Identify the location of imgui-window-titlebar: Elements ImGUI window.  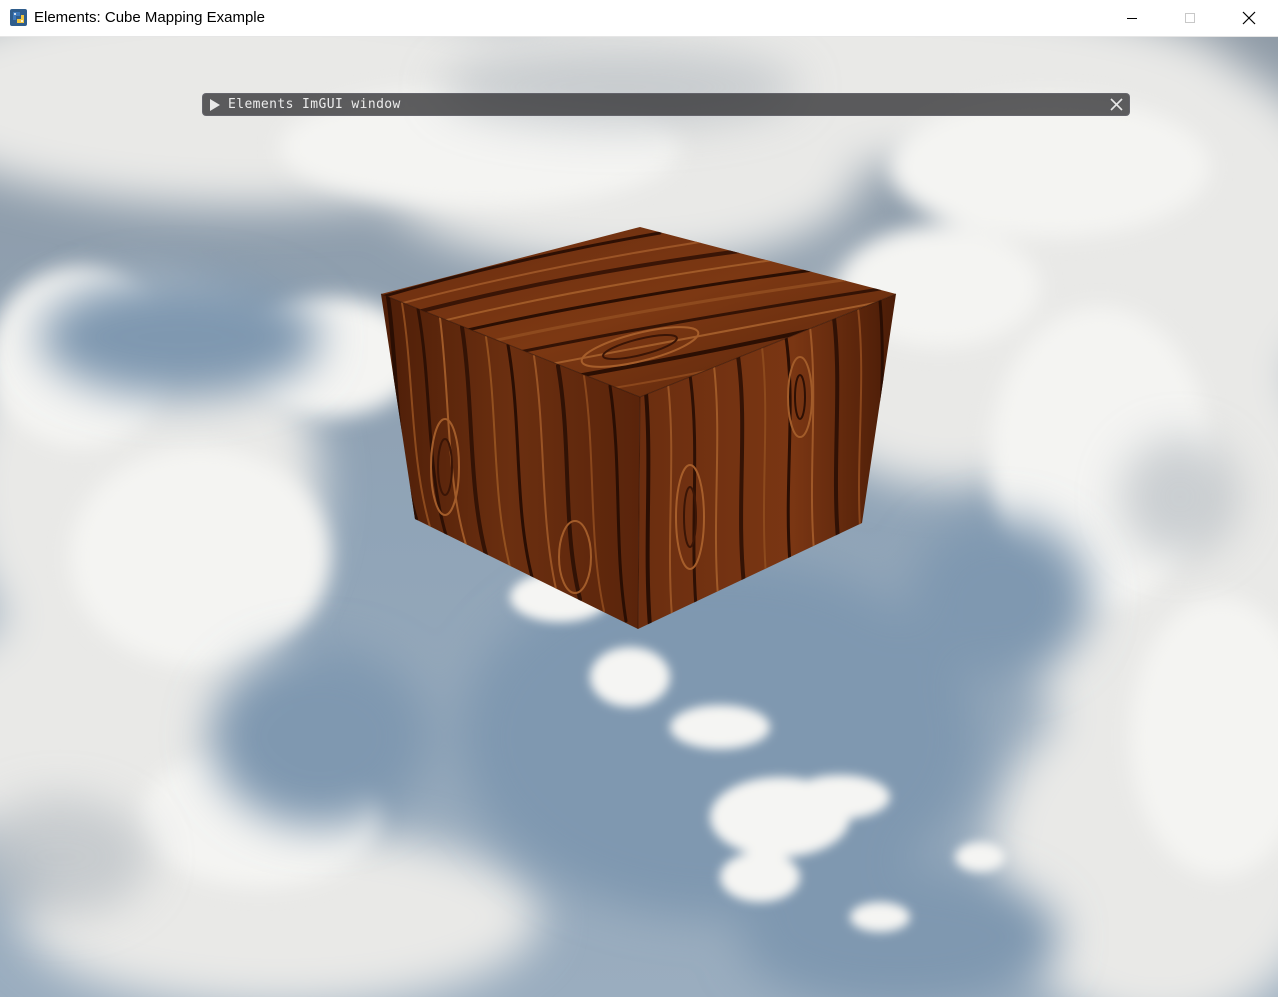
(666, 104).